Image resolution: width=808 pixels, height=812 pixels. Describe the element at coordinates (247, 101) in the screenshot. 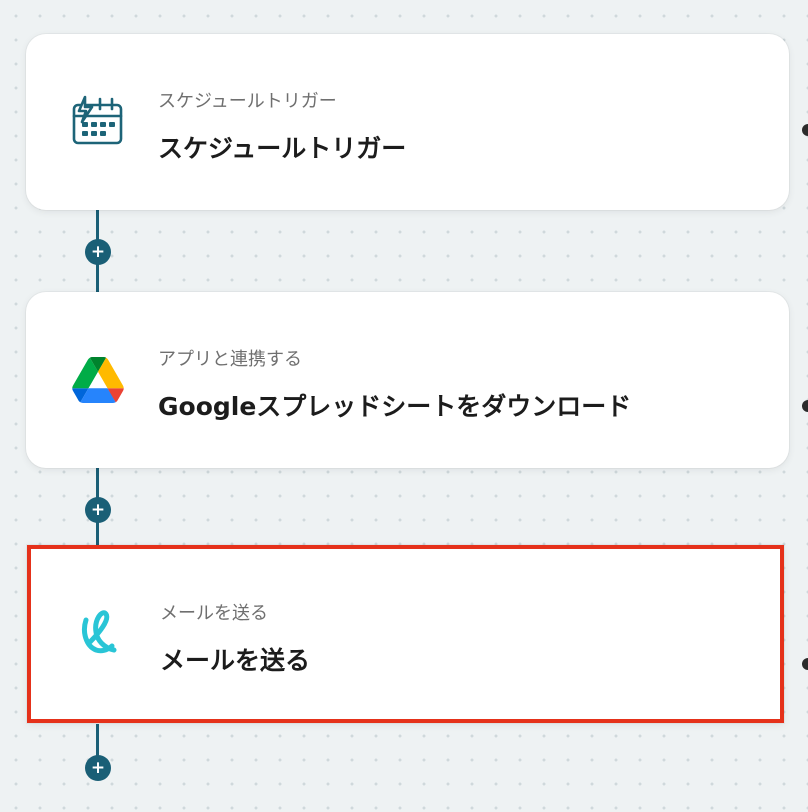

I see `step-subtitle: スケジュールトリガー` at that location.